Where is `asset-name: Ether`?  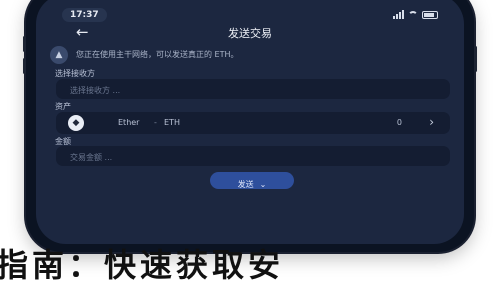 asset-name: Ether is located at coordinates (129, 122).